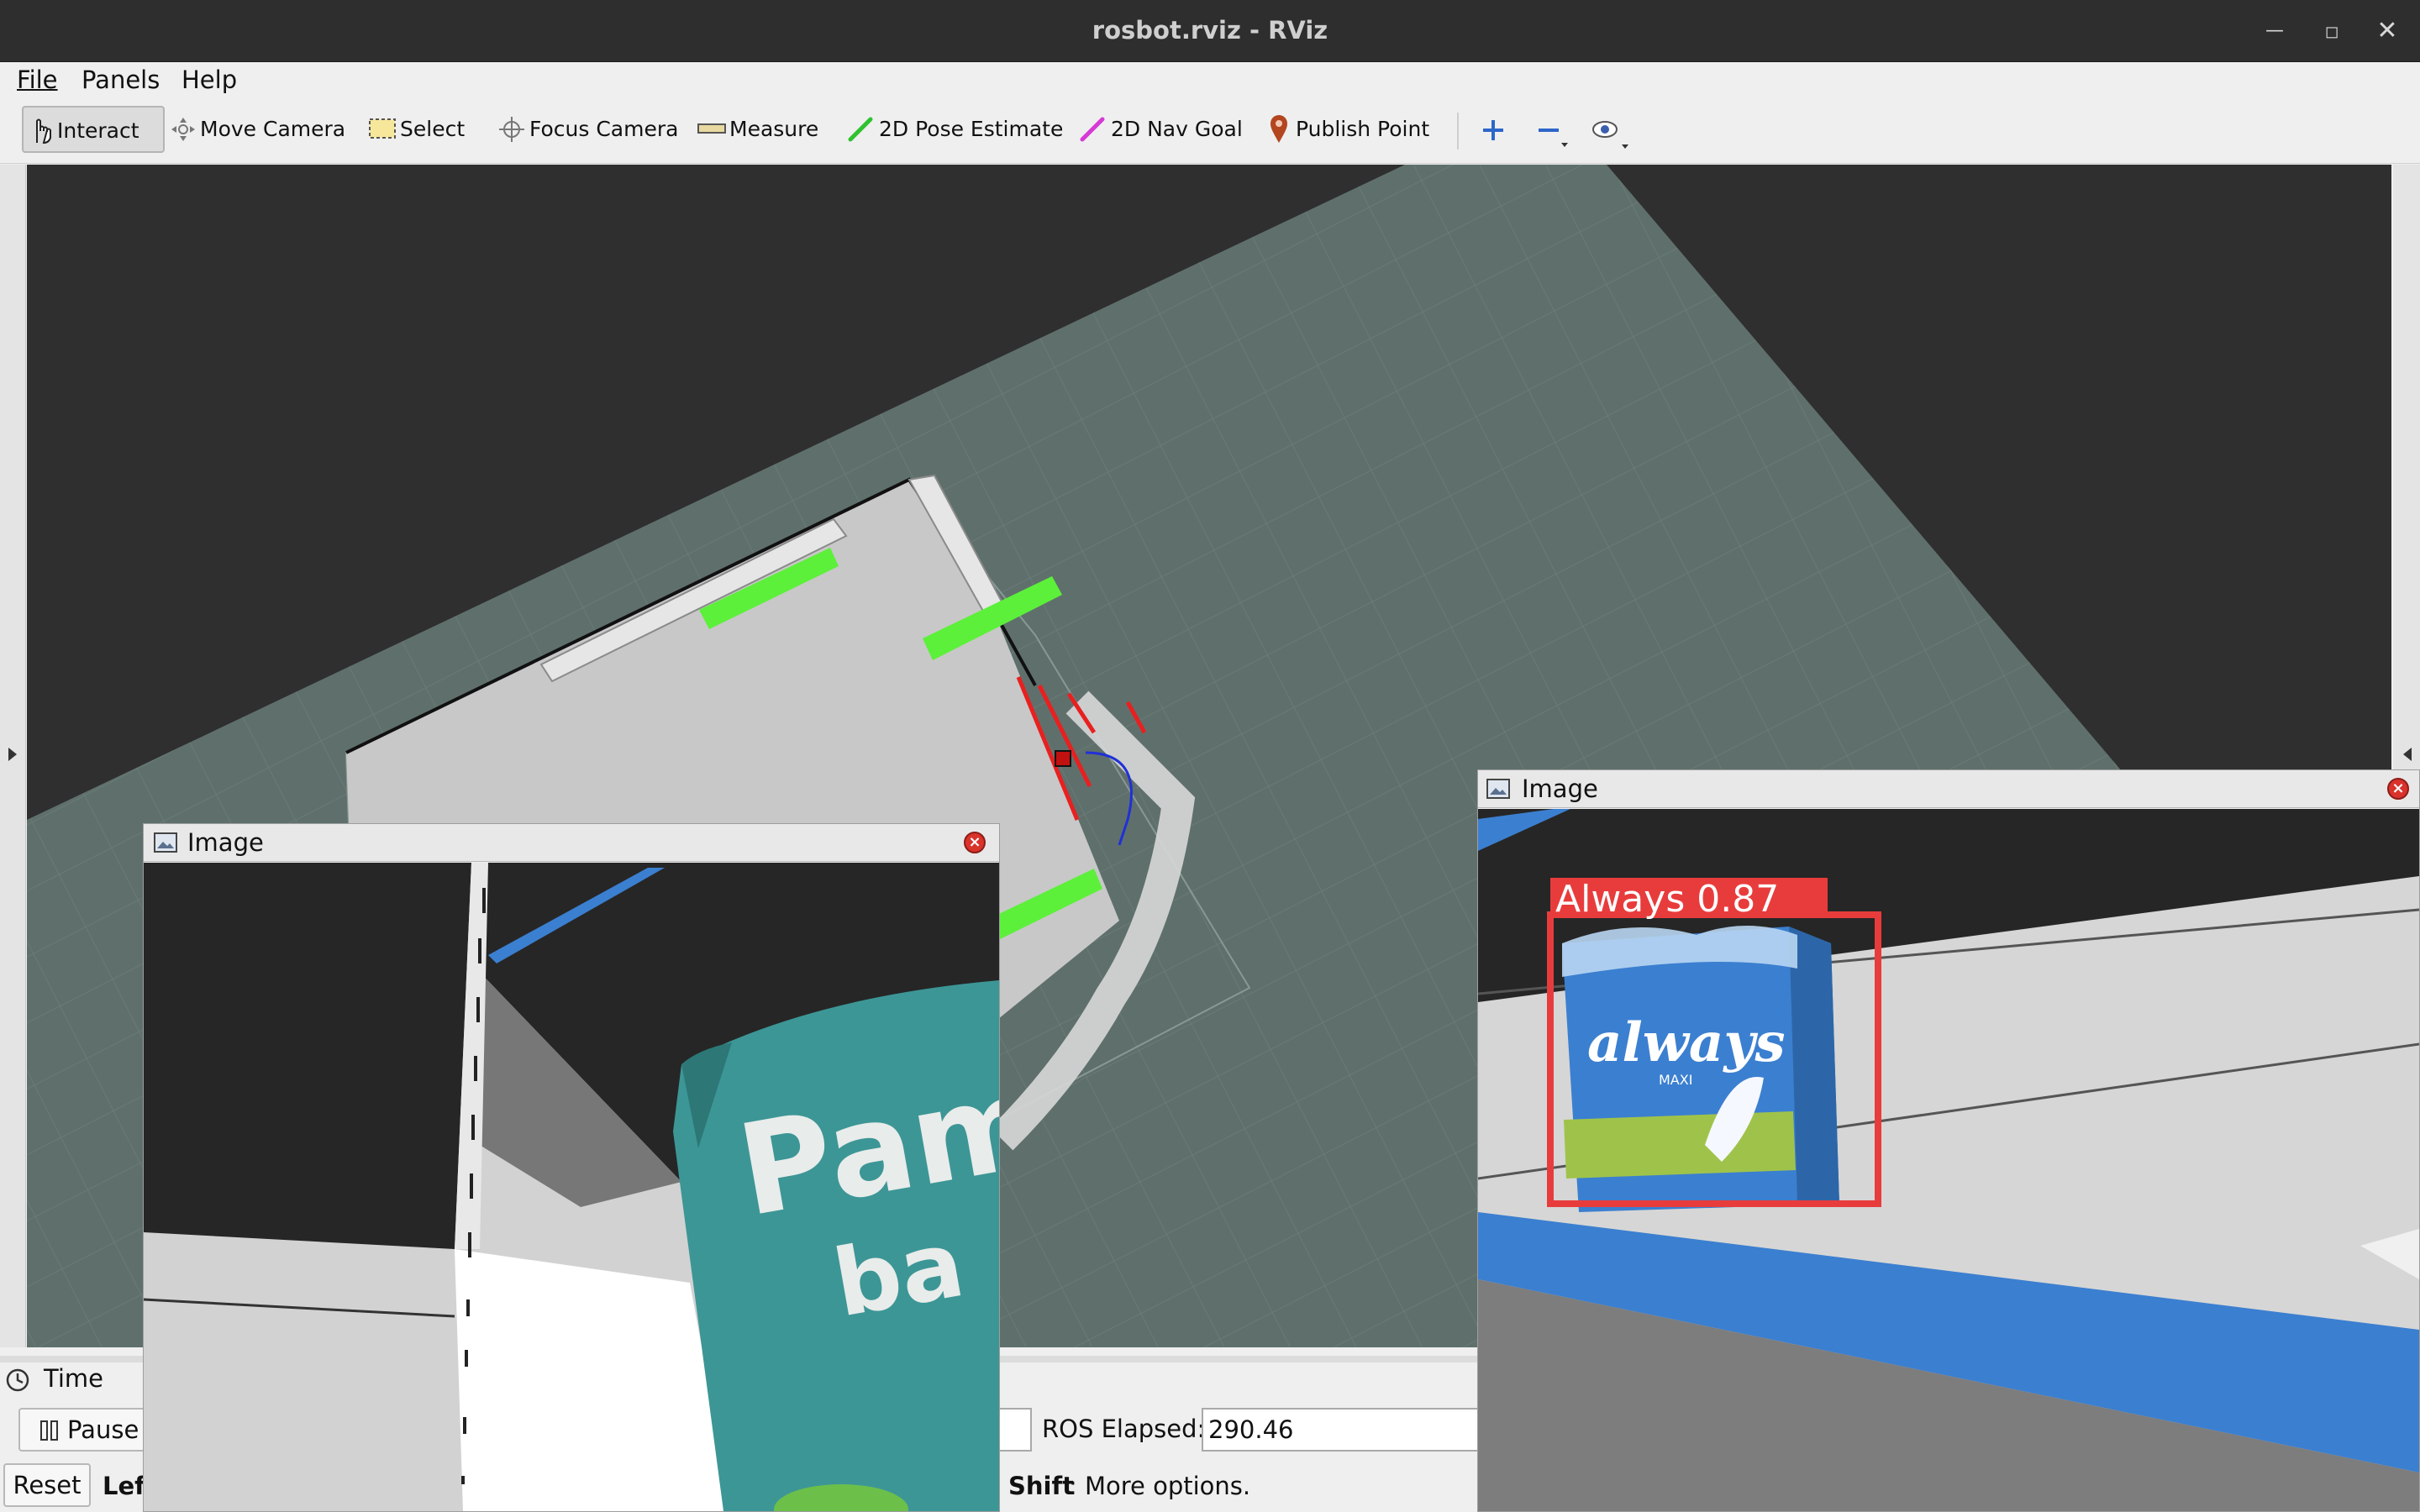 The image size is (2420, 1512). I want to click on minimize-button: —, so click(2275, 31).